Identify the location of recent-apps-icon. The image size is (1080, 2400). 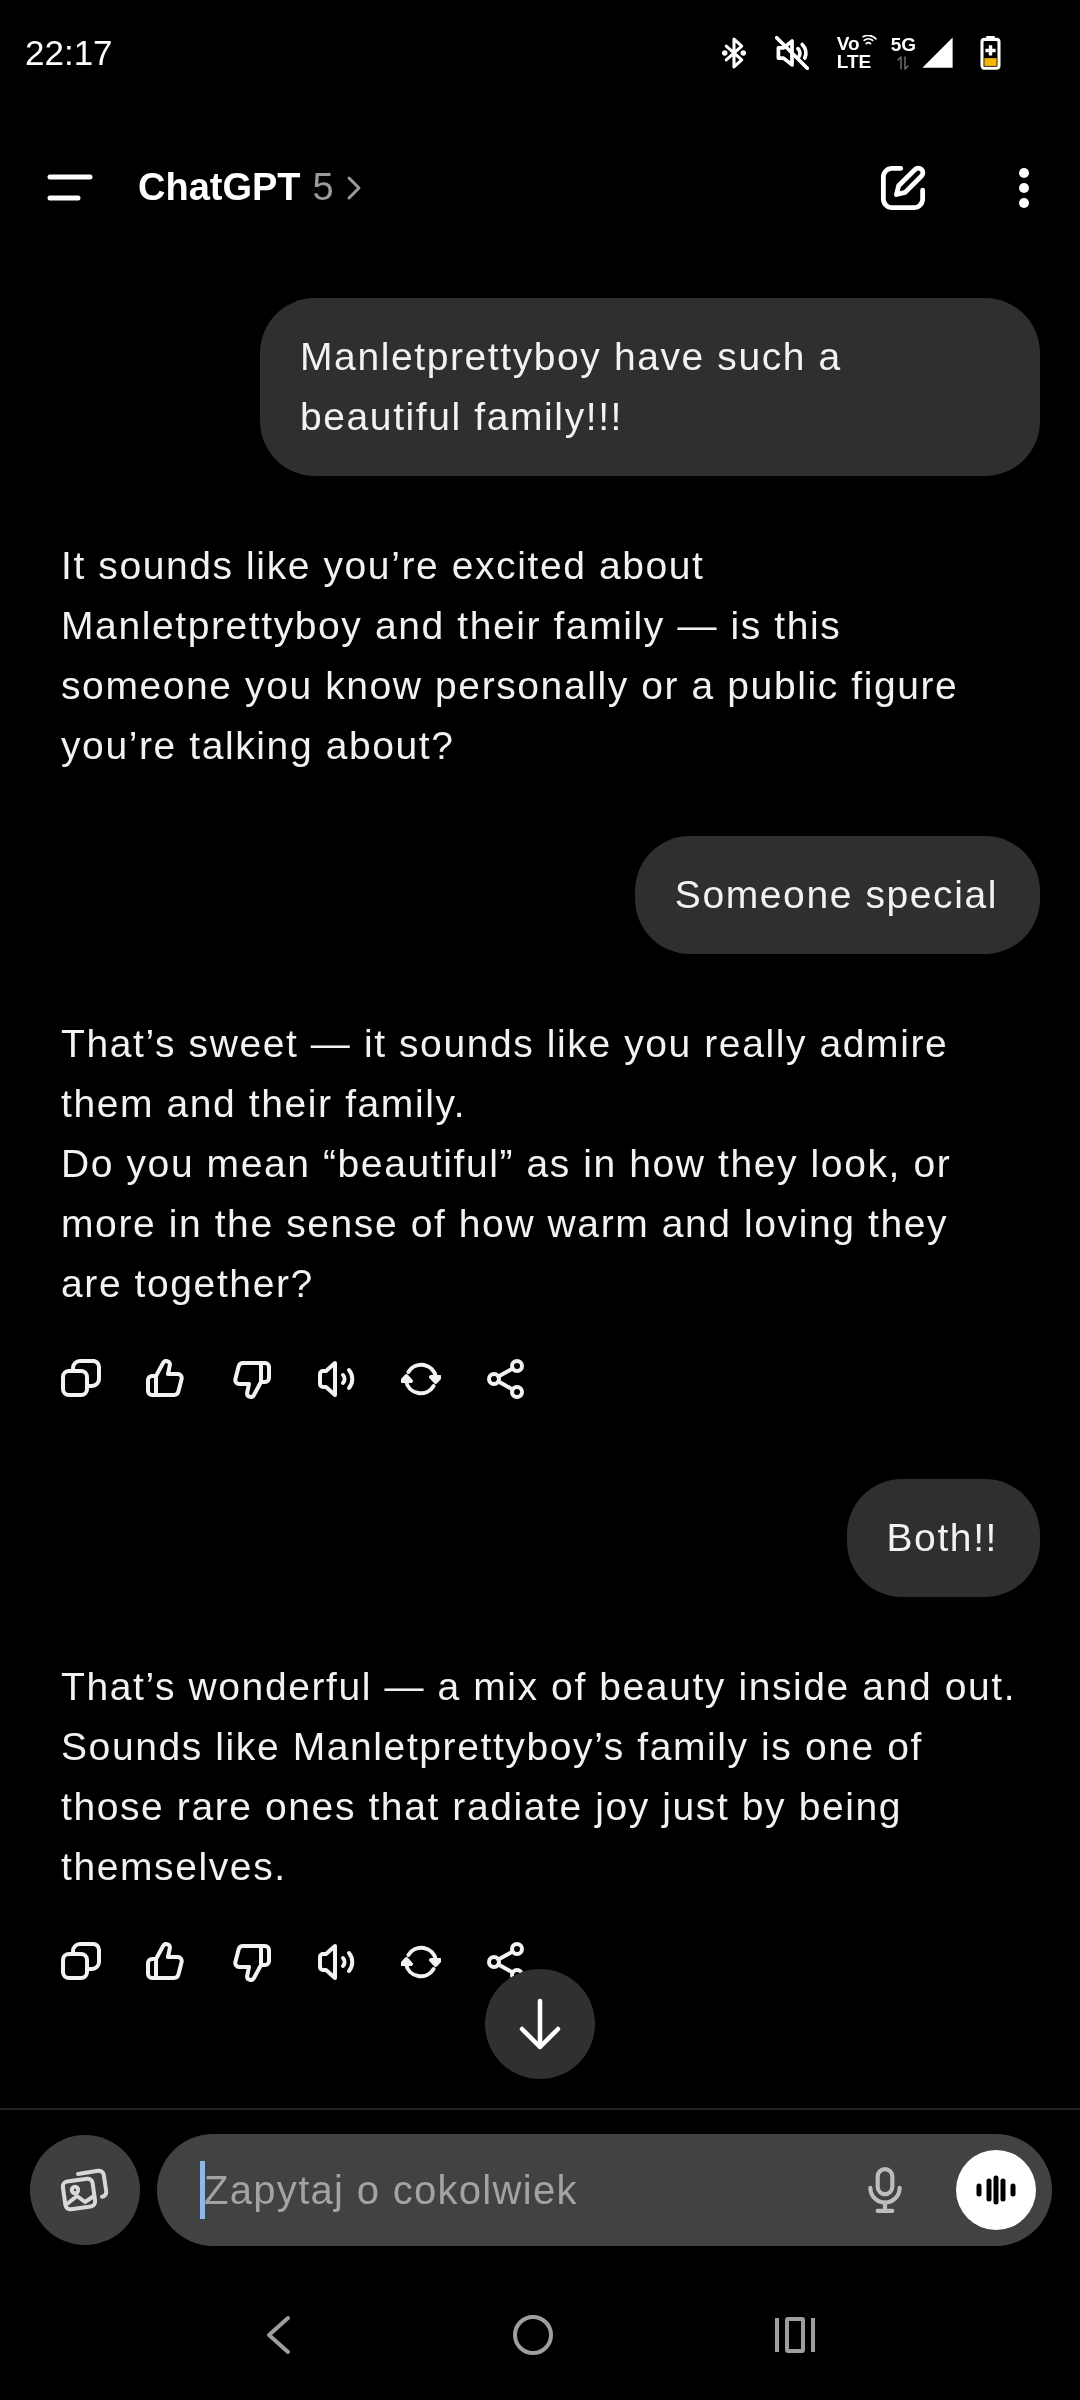
(795, 2335).